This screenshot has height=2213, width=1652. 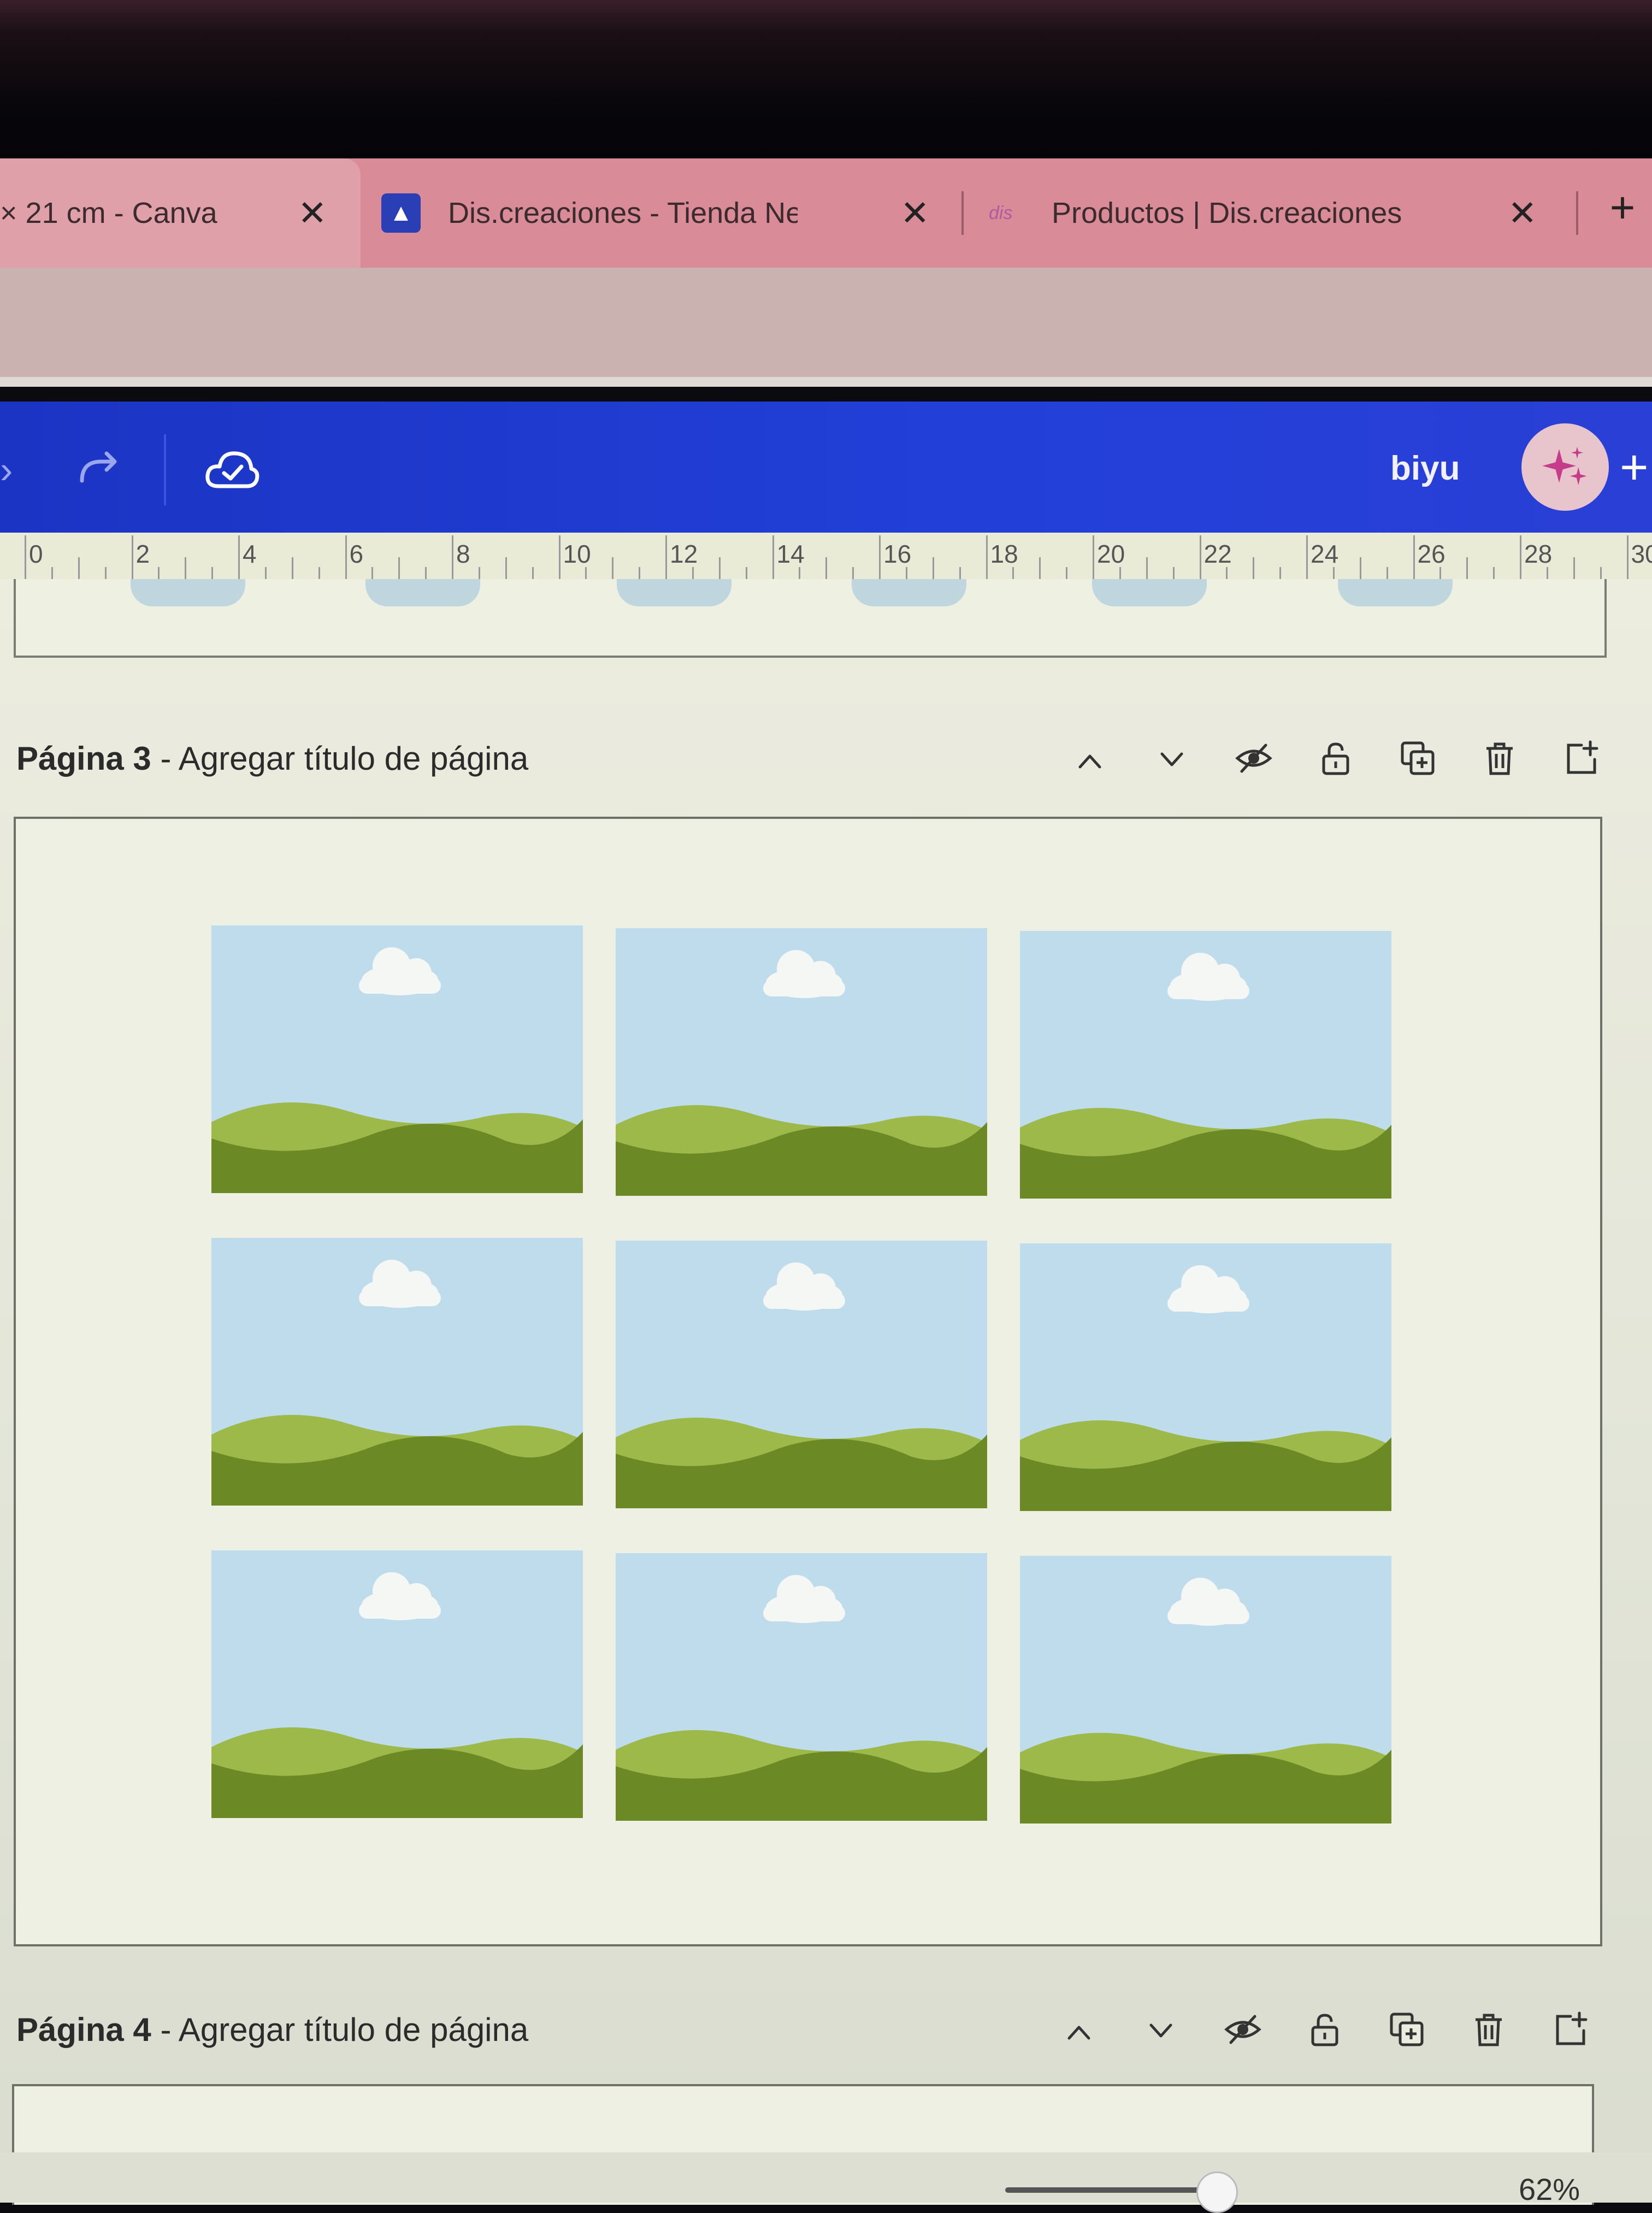 What do you see at coordinates (822, 2029) in the screenshot?
I see `page-4-header: Página 4 - Agregar título de página` at bounding box center [822, 2029].